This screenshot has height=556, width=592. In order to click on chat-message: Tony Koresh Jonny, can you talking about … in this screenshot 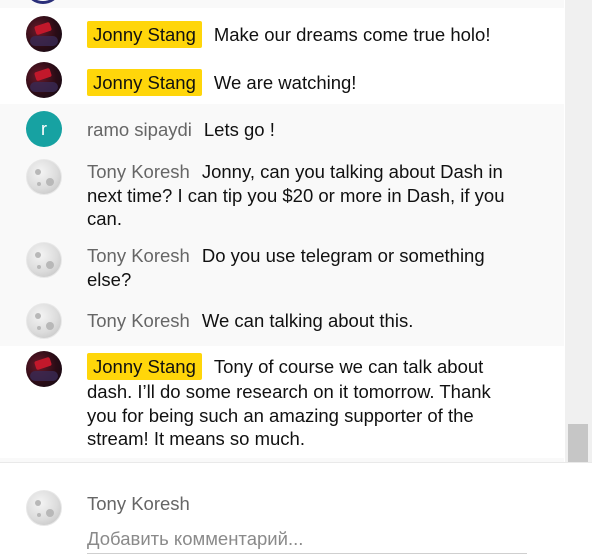, I will do `click(282, 195)`.